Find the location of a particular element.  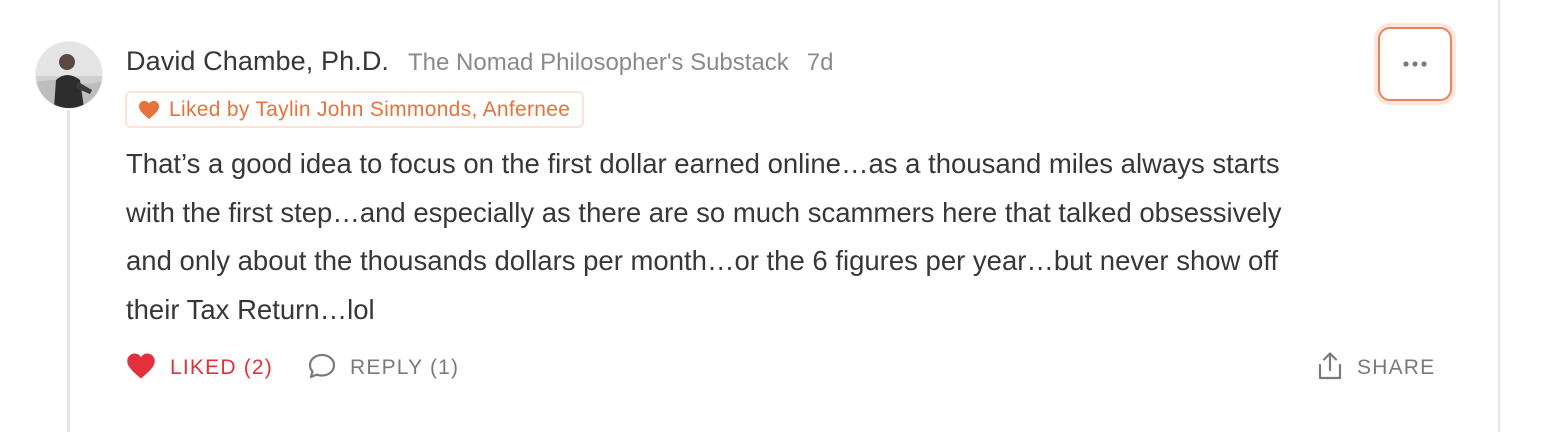

ellipsis-icon is located at coordinates (1415, 64).